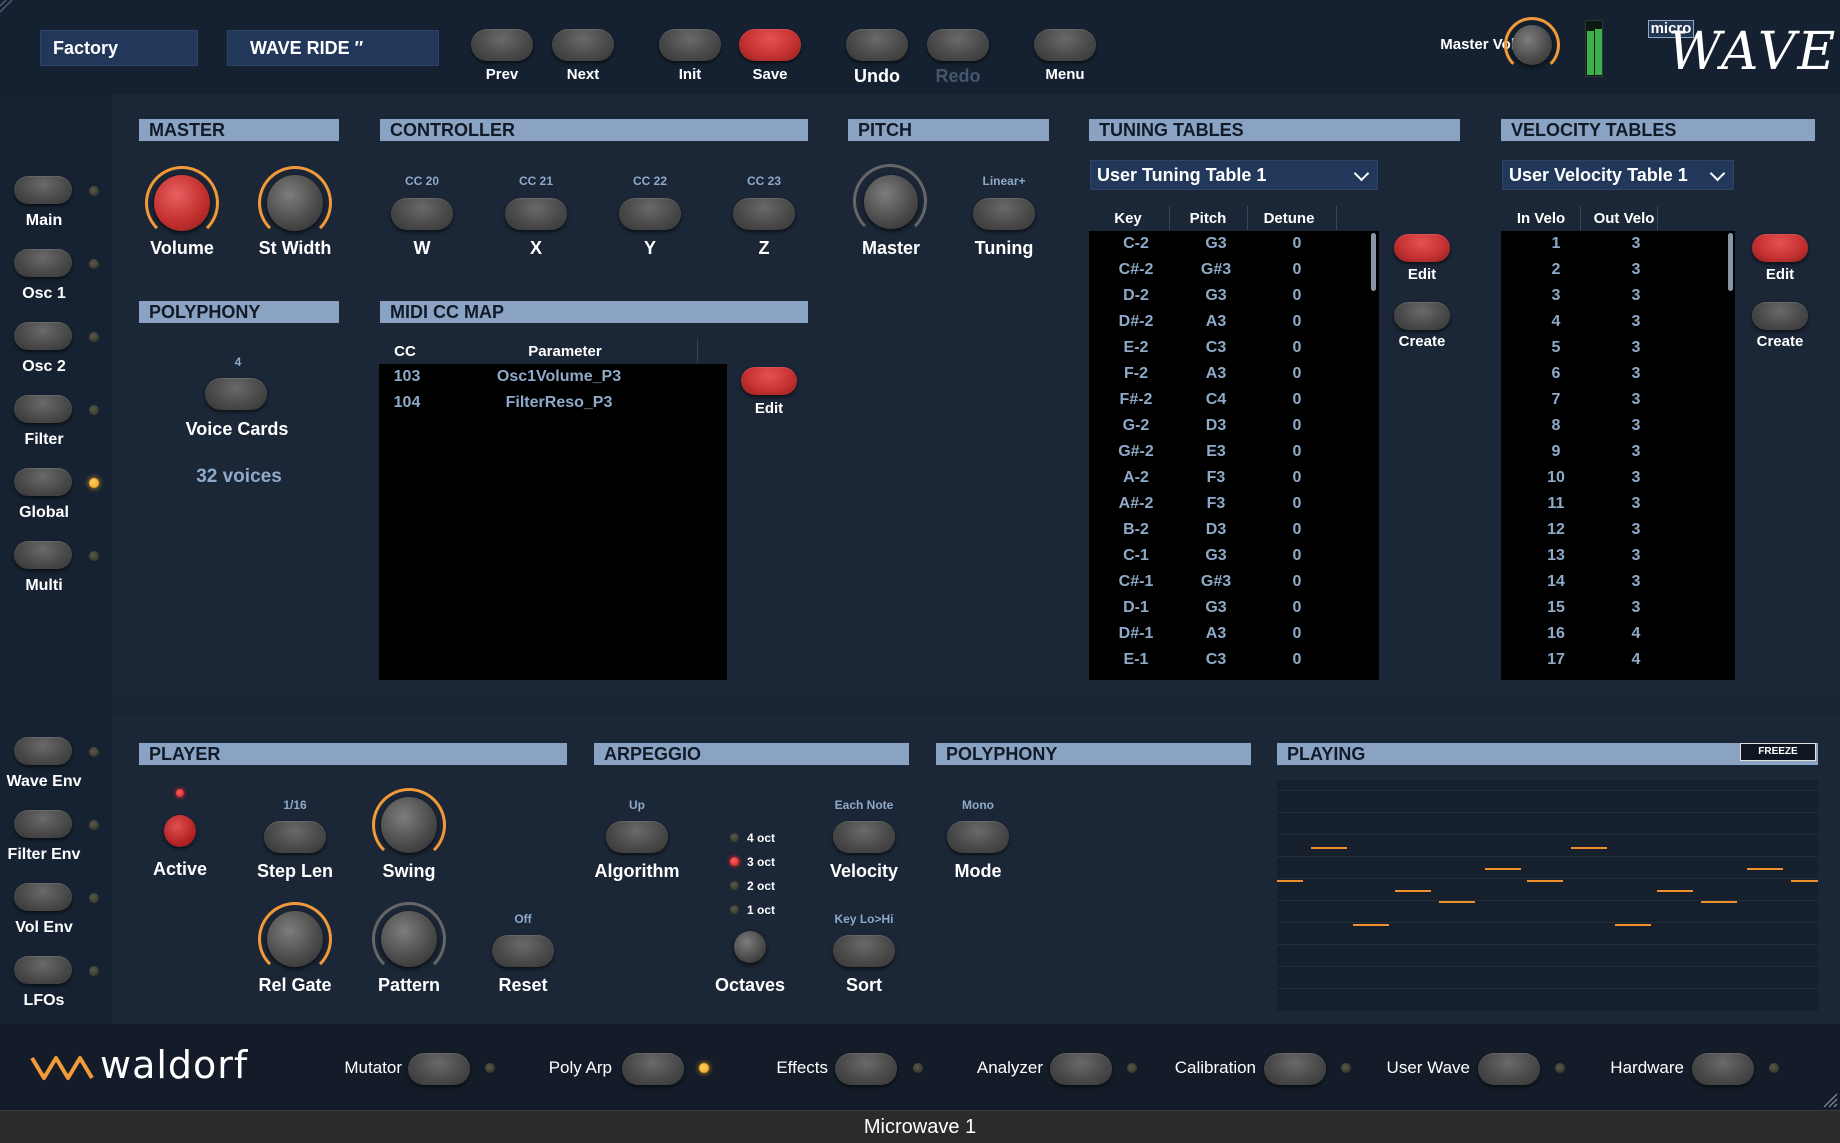  I want to click on velocity-row: 13, so click(1611, 244).